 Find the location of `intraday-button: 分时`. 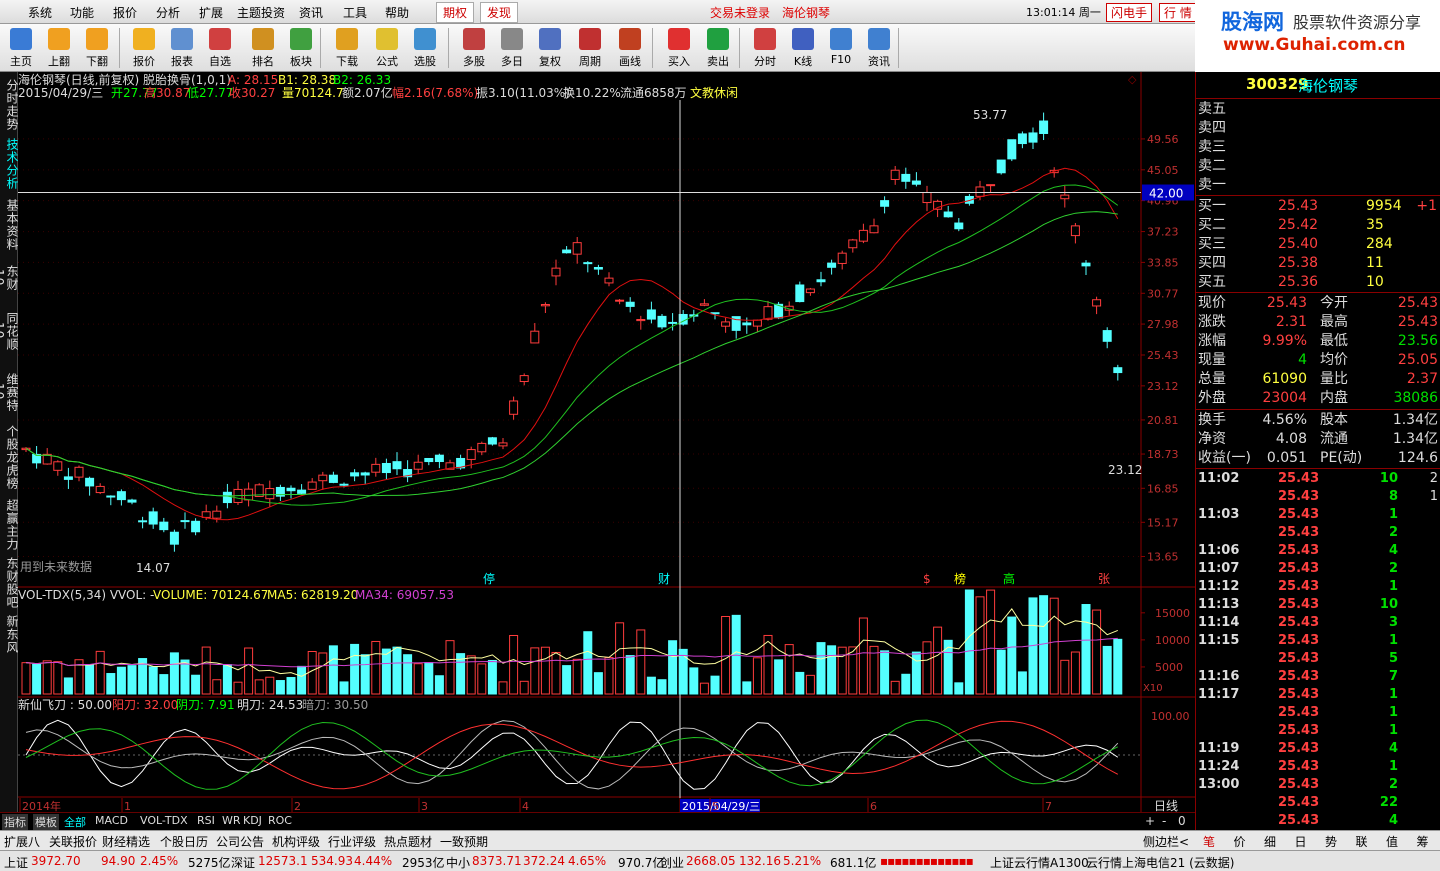

intraday-button: 分时 is located at coordinates (765, 48).